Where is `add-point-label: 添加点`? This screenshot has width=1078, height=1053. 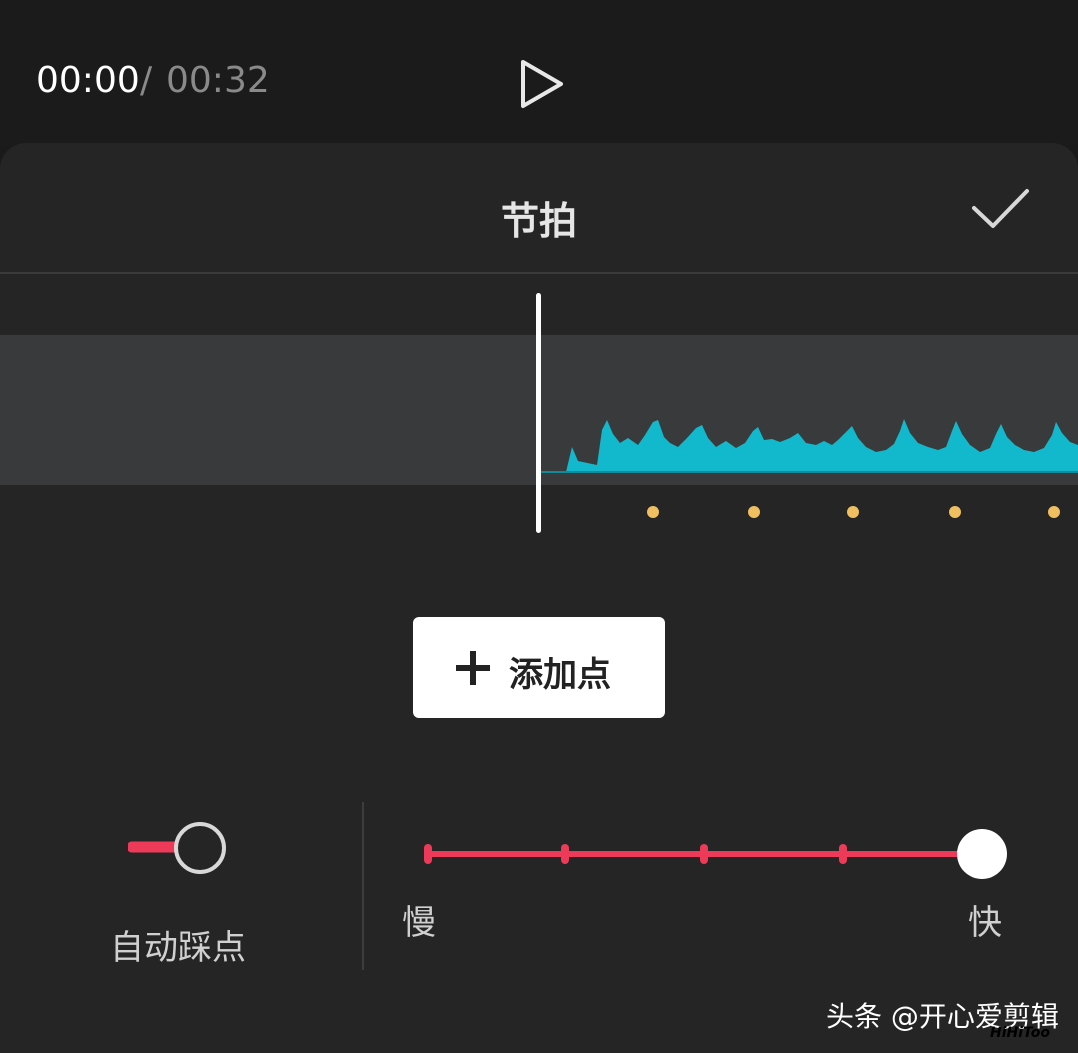 add-point-label: 添加点 is located at coordinates (560, 675).